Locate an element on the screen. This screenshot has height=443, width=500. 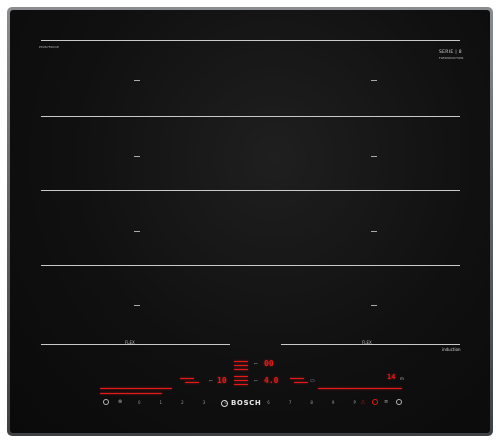
power-slider-fill is located at coordinates (131, 393).